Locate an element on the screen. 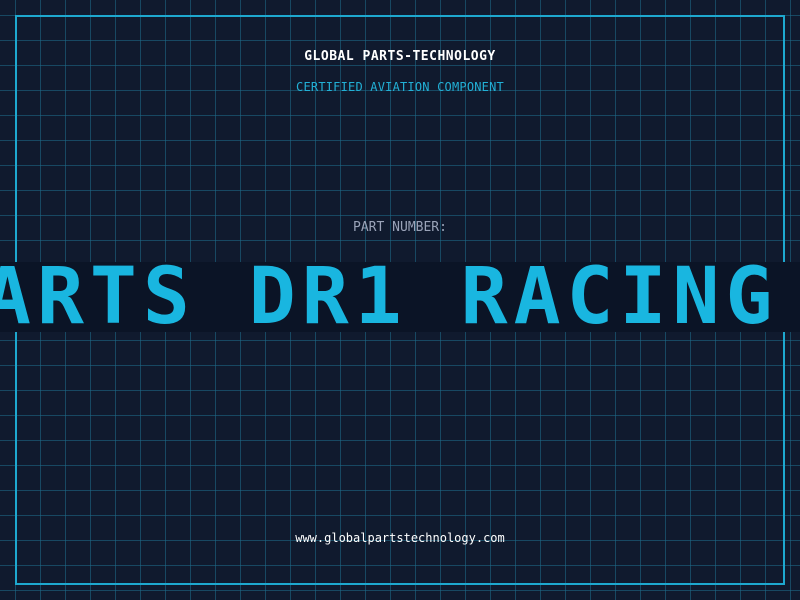  certification-tagline: CERTIFIED AVIATION COMPONENT is located at coordinates (400, 87).